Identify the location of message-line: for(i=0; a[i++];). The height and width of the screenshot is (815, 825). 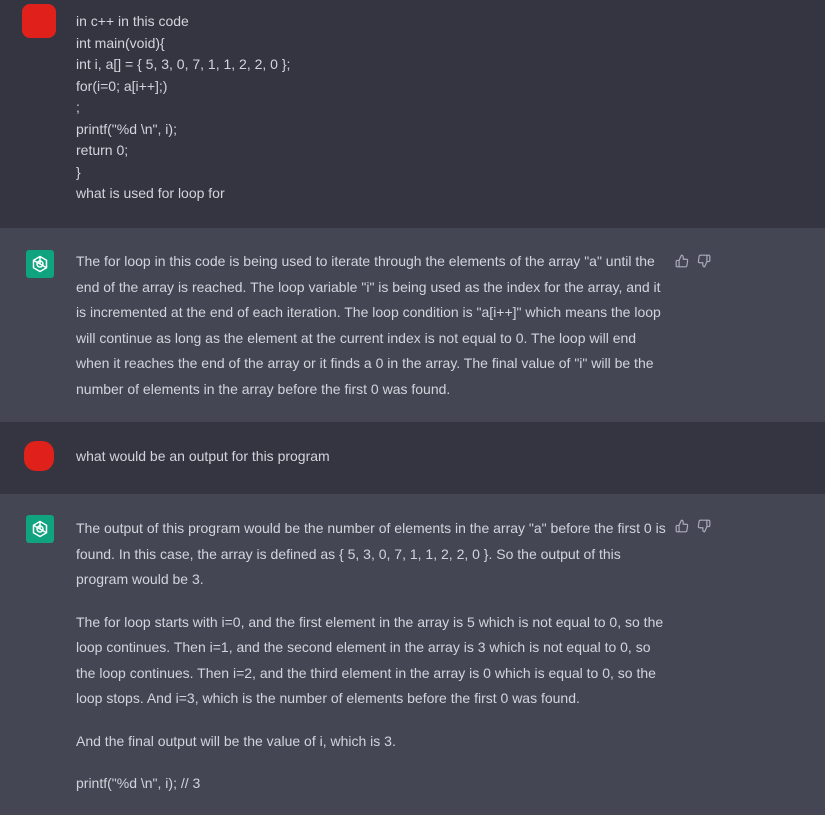
(122, 85).